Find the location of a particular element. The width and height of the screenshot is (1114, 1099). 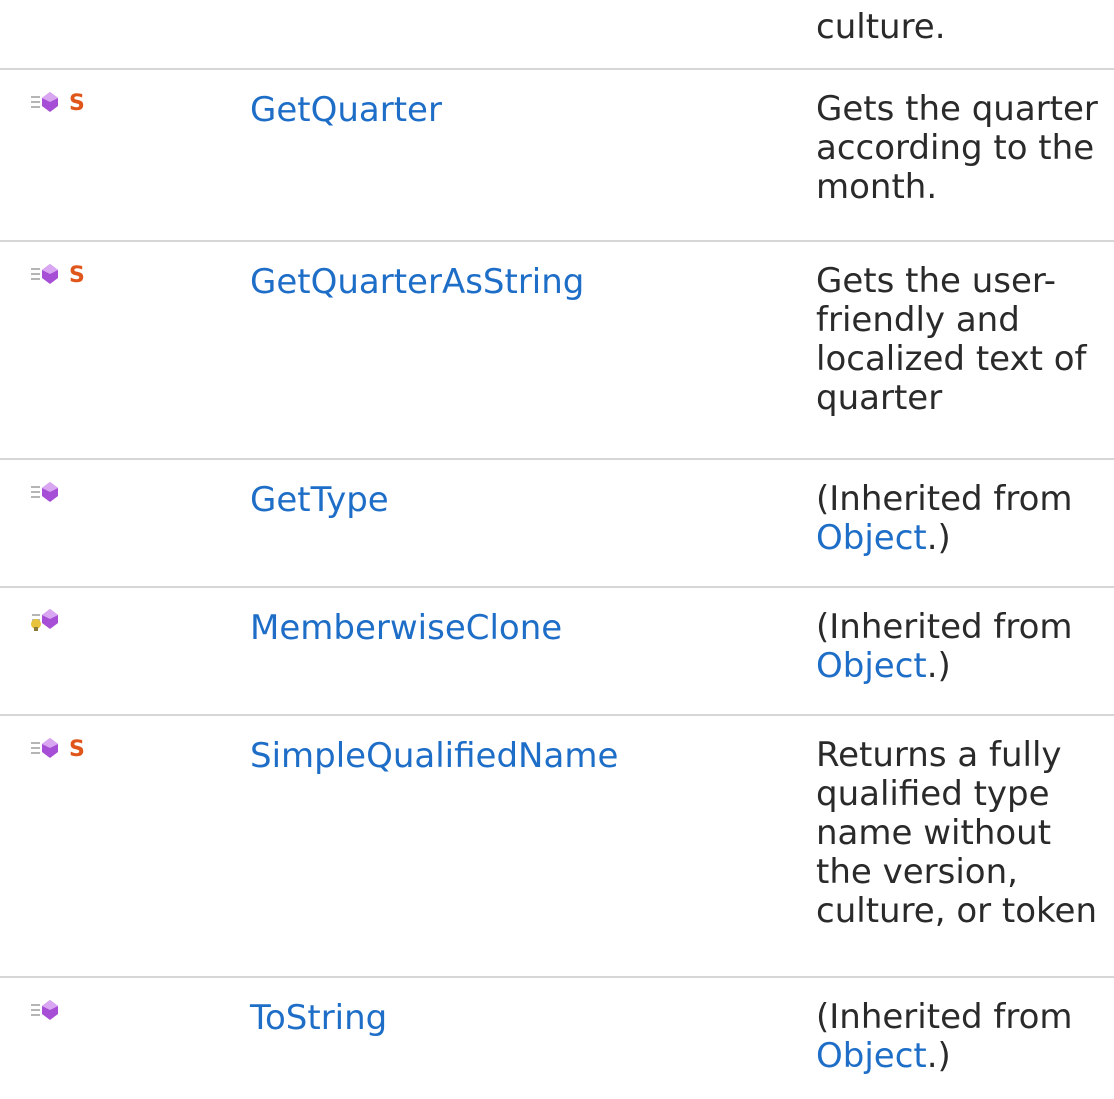

member-link-tostring: ToString is located at coordinates (318, 1018).